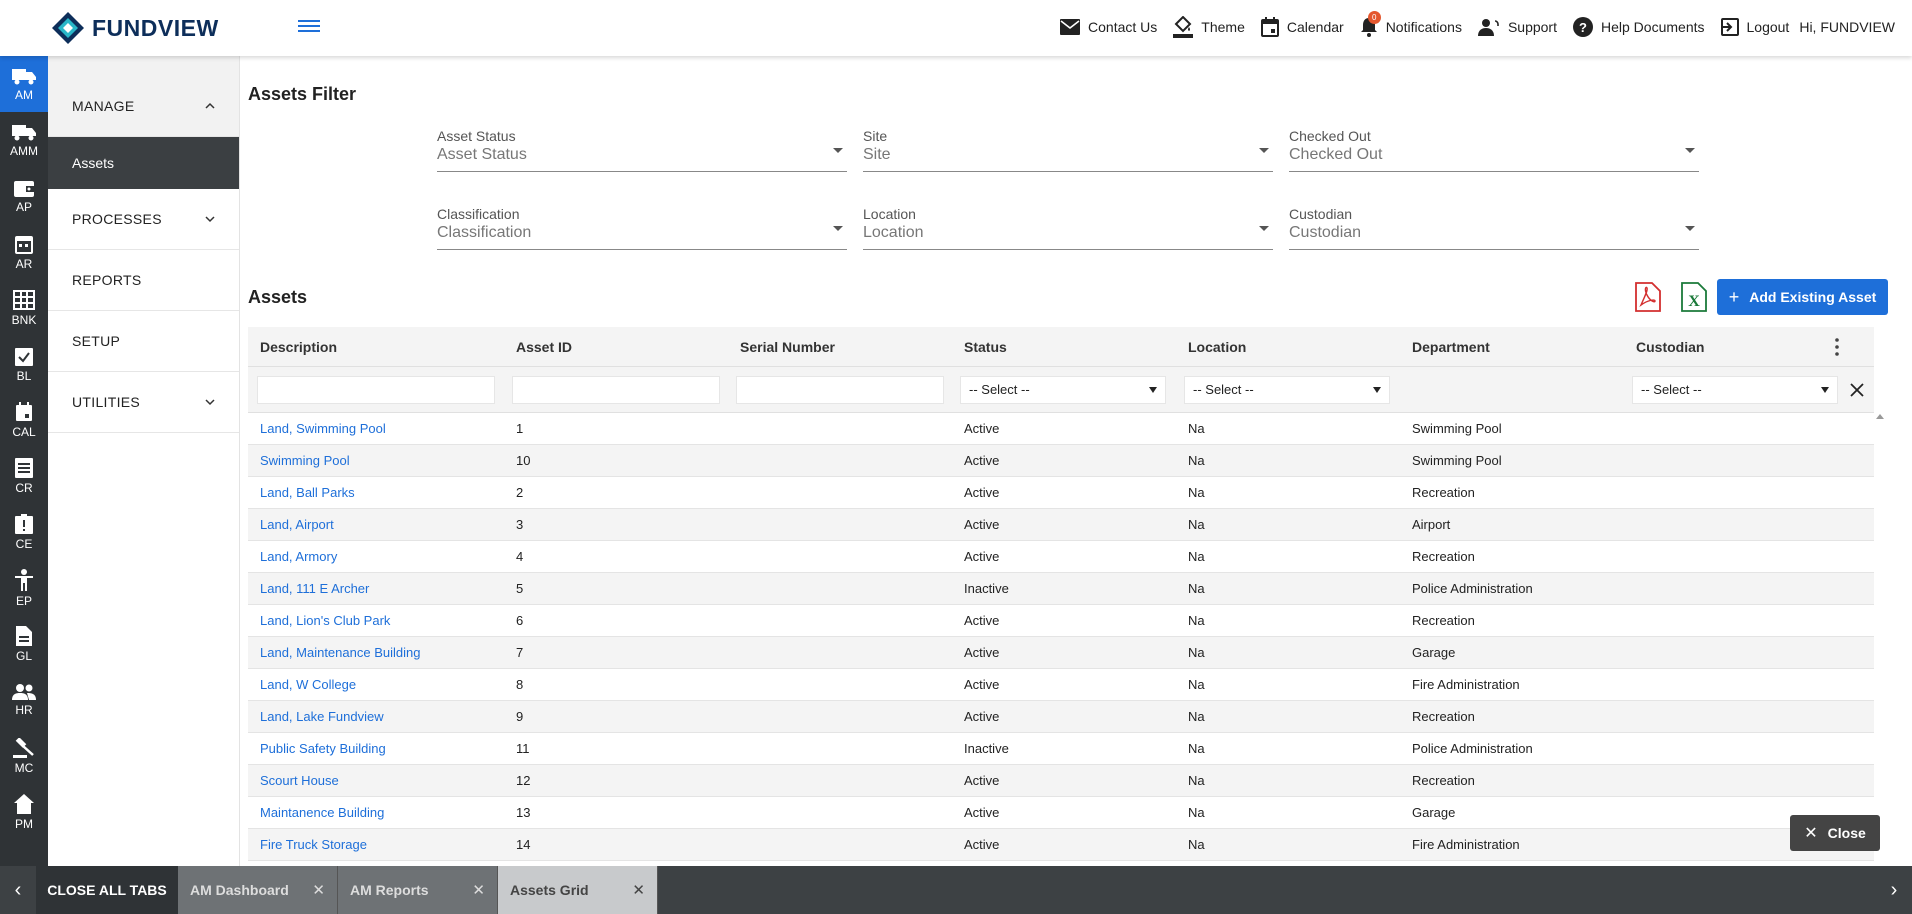  What do you see at coordinates (24, 252) in the screenshot?
I see `rail-item-ar: AR` at bounding box center [24, 252].